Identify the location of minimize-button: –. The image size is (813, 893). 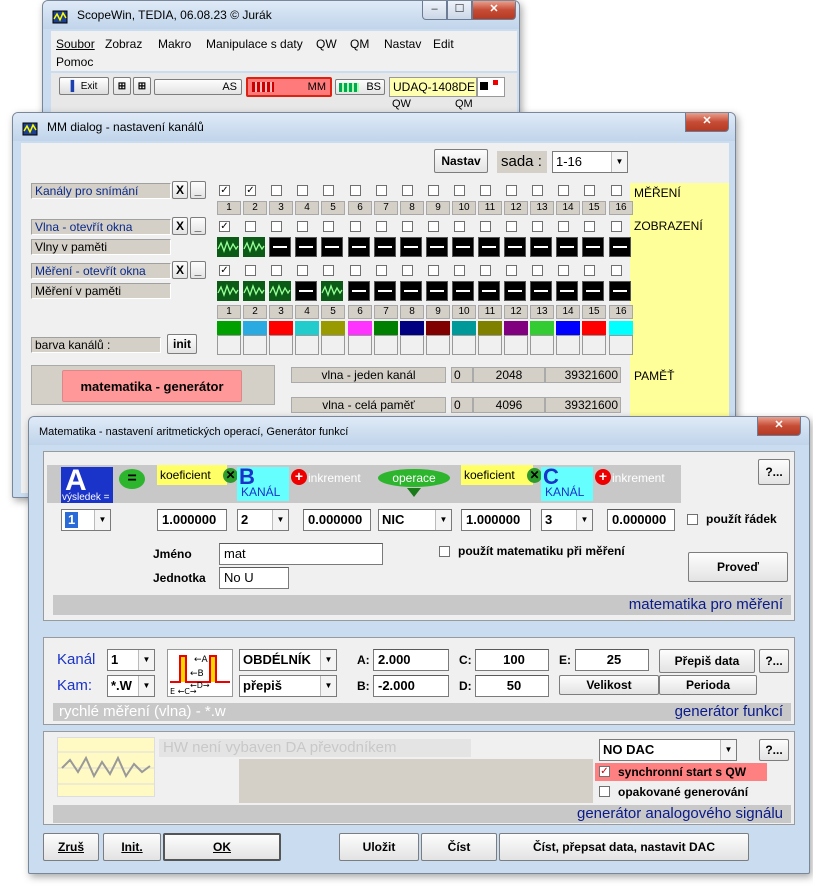
(434, 10).